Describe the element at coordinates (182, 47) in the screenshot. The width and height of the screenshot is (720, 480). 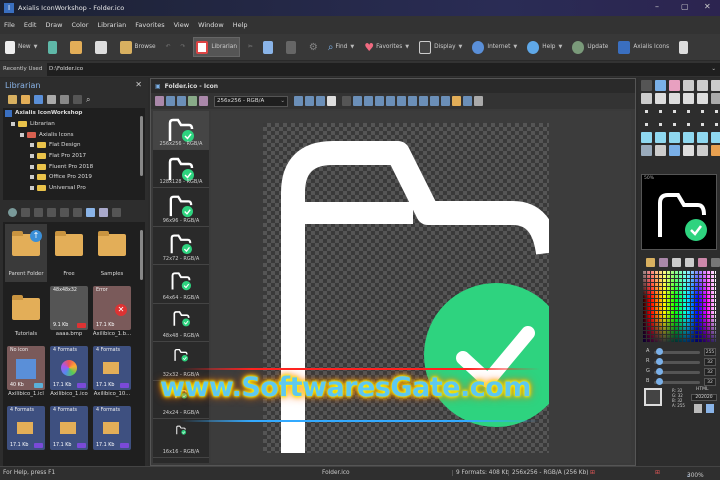
I see `redo-button: ↷` at that location.